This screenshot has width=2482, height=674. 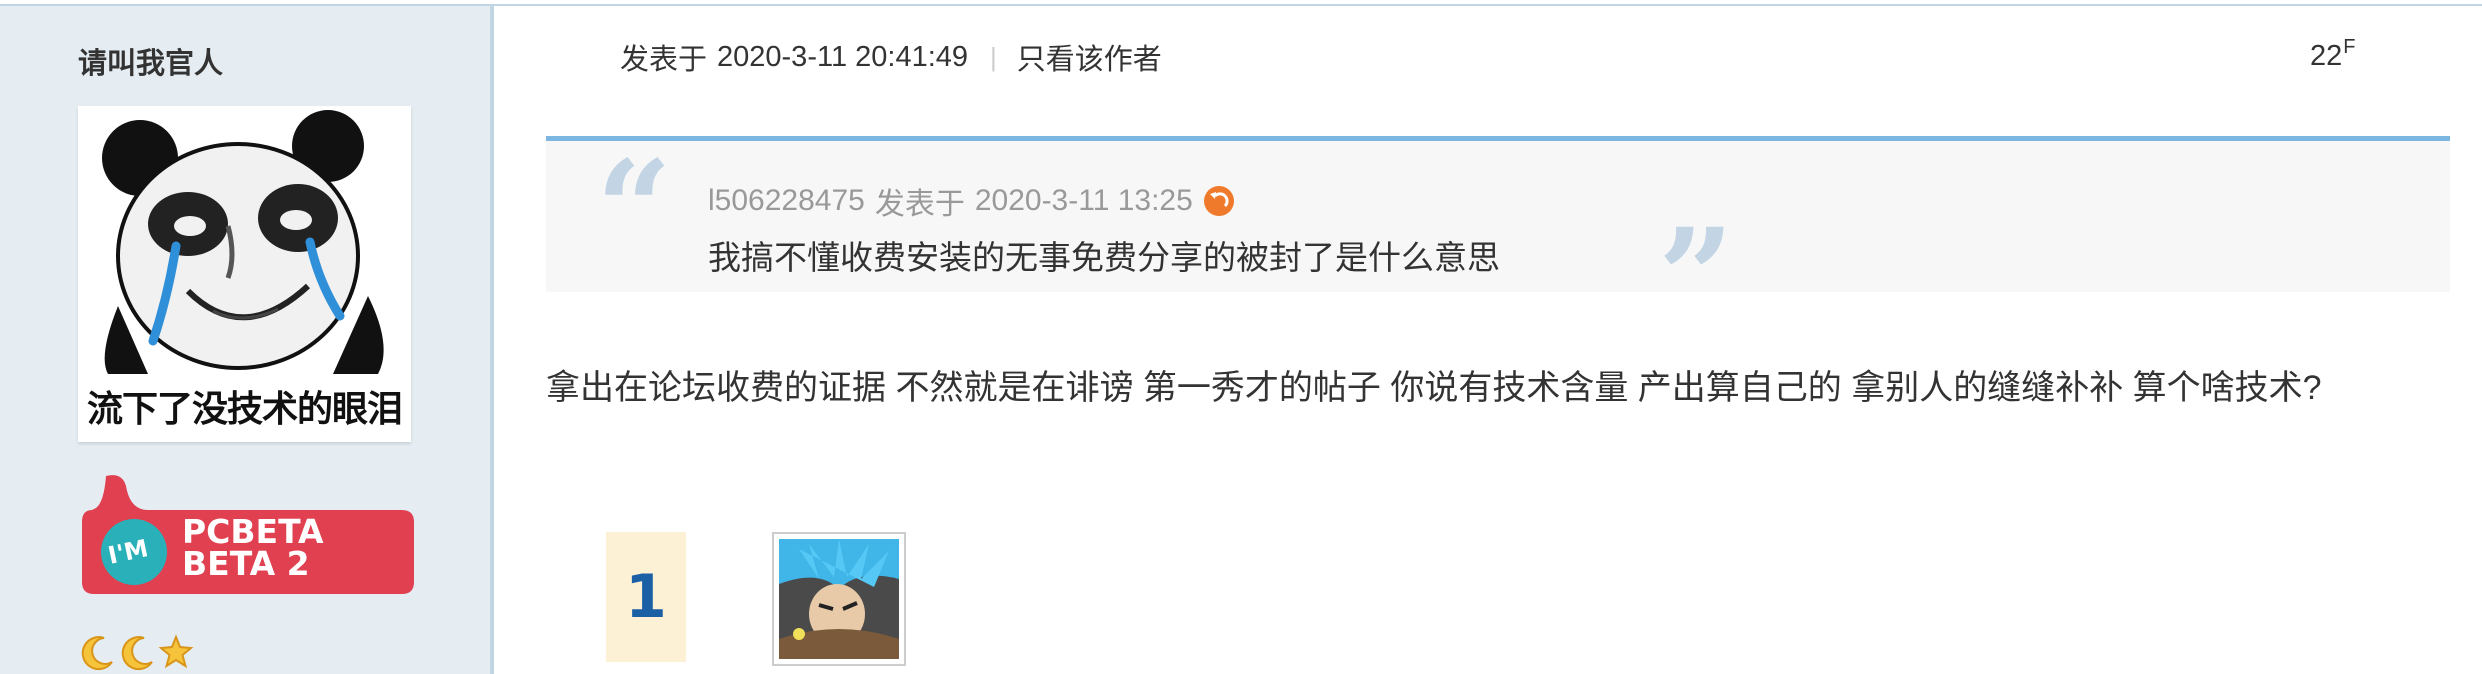 I want to click on star-icon, so click(x=176, y=654).